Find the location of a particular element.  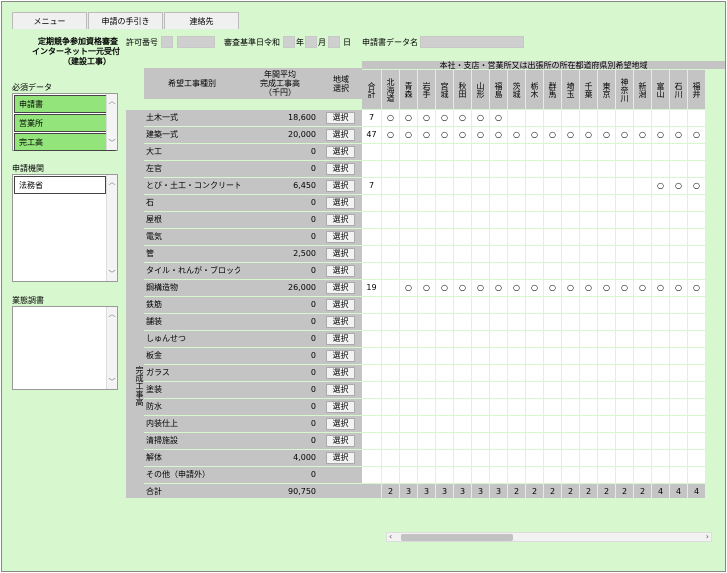

list-item: 営業所 is located at coordinates (65, 123).